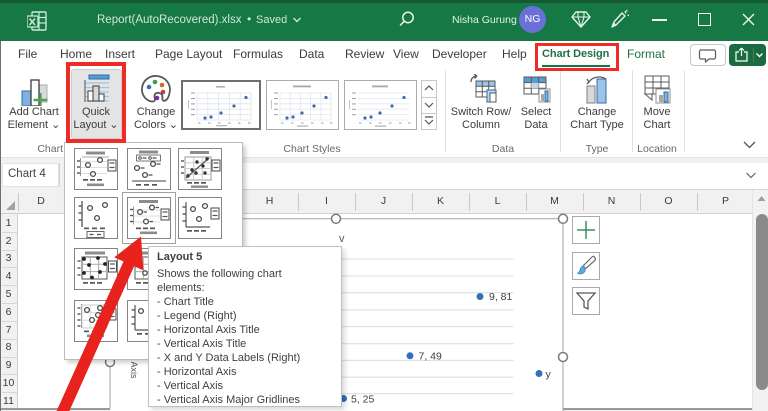  I want to click on svg-text: 5, 25, so click(363, 400).